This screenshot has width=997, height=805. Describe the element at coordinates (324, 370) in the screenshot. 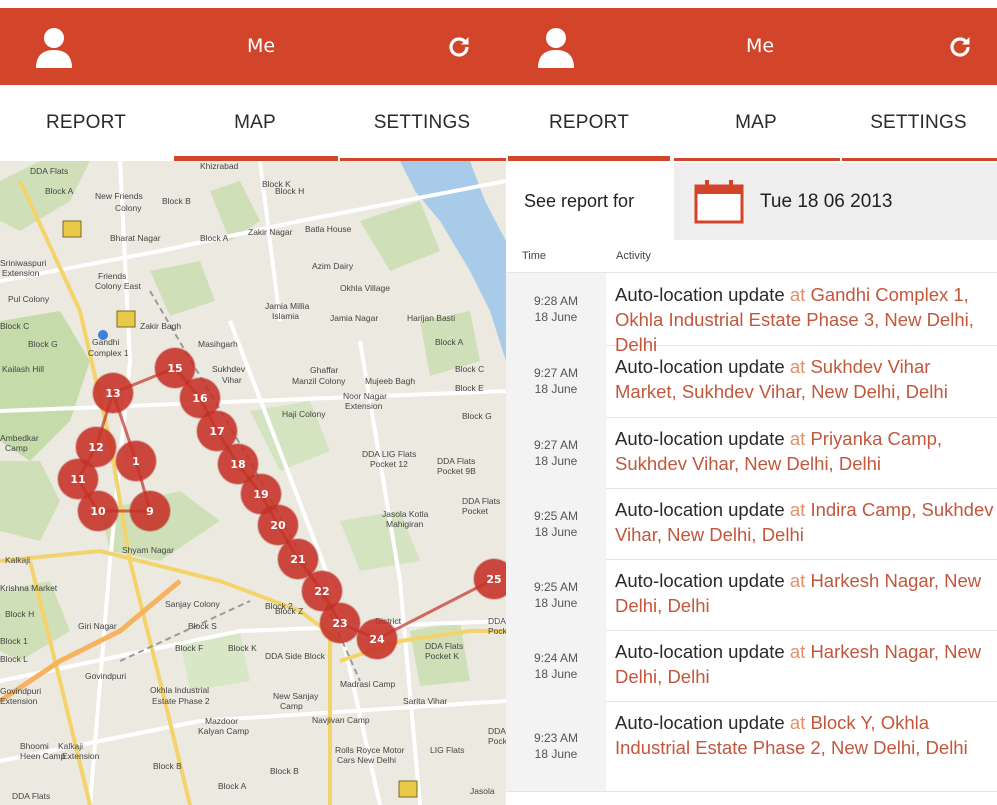

I see `map-label: Ghaffar` at that location.